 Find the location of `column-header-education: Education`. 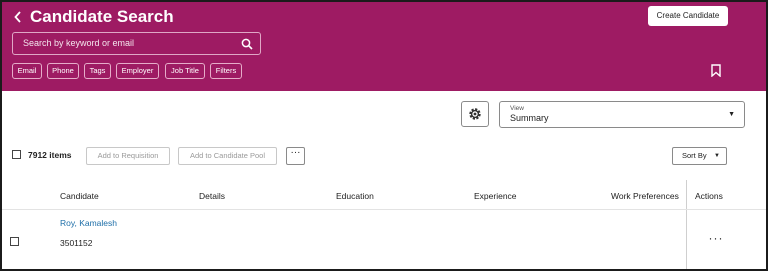

column-header-education: Education is located at coordinates (355, 196).